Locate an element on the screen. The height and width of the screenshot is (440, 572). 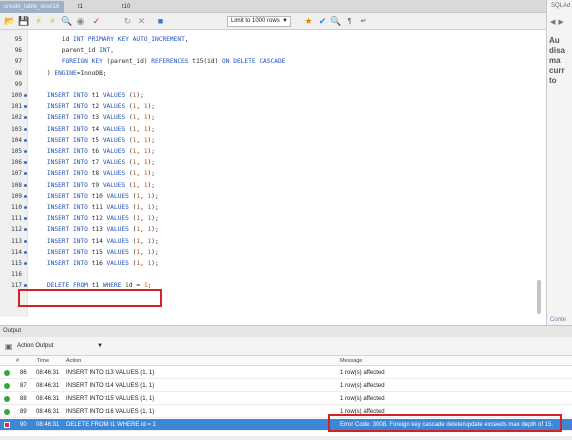
code-line: 111 INSERT INTO t12 VALUES (1, 1); is located at coordinates (273, 219).